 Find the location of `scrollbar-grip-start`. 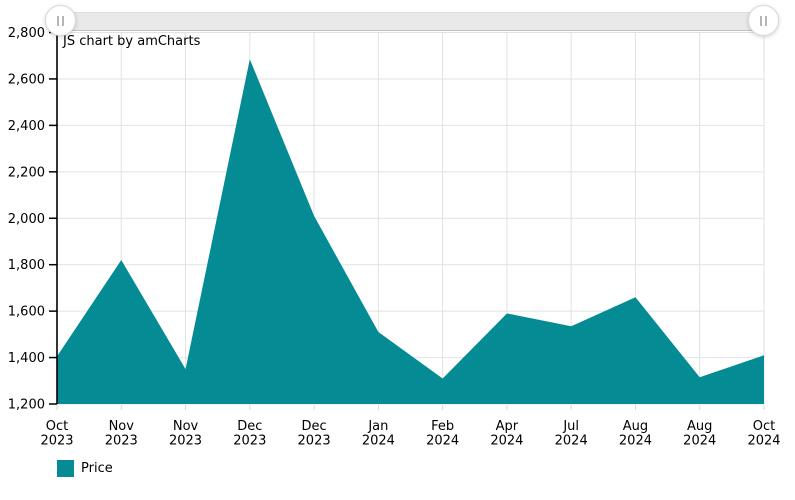

scrollbar-grip-start is located at coordinates (60, 20).